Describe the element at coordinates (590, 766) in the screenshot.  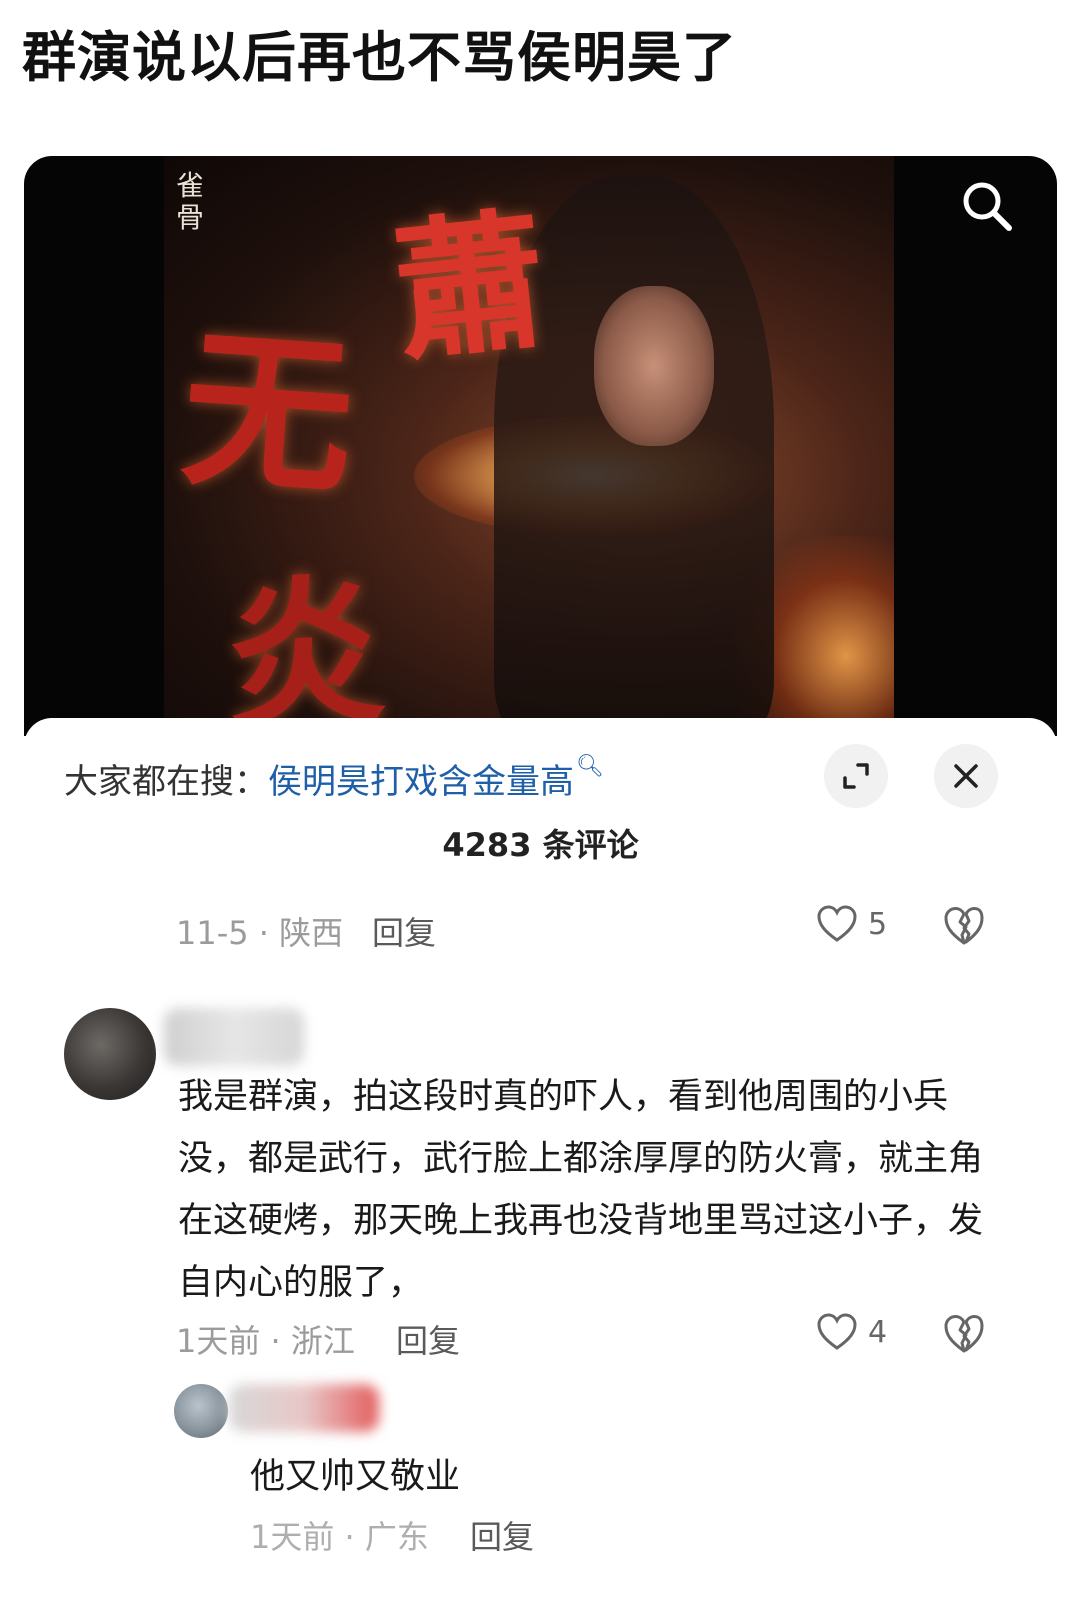
I see `small-search-icon: 🔍︎` at that location.